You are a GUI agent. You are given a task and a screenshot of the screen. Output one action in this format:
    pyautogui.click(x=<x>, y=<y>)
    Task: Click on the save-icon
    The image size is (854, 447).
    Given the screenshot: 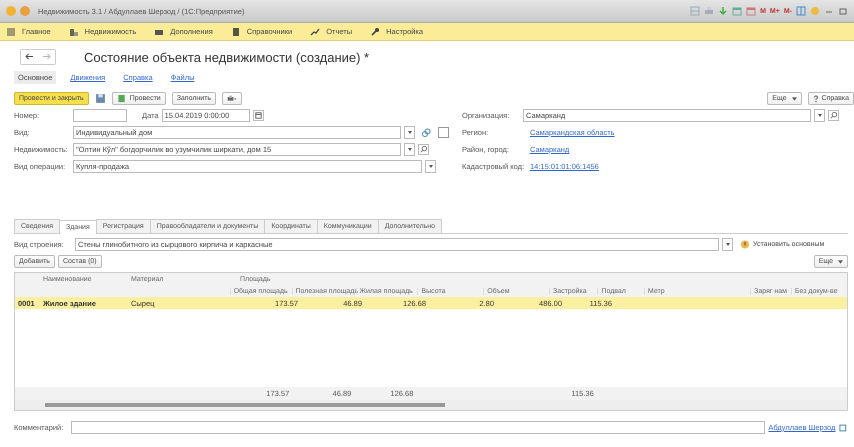 What is the action you would take?
    pyautogui.click(x=100, y=98)
    